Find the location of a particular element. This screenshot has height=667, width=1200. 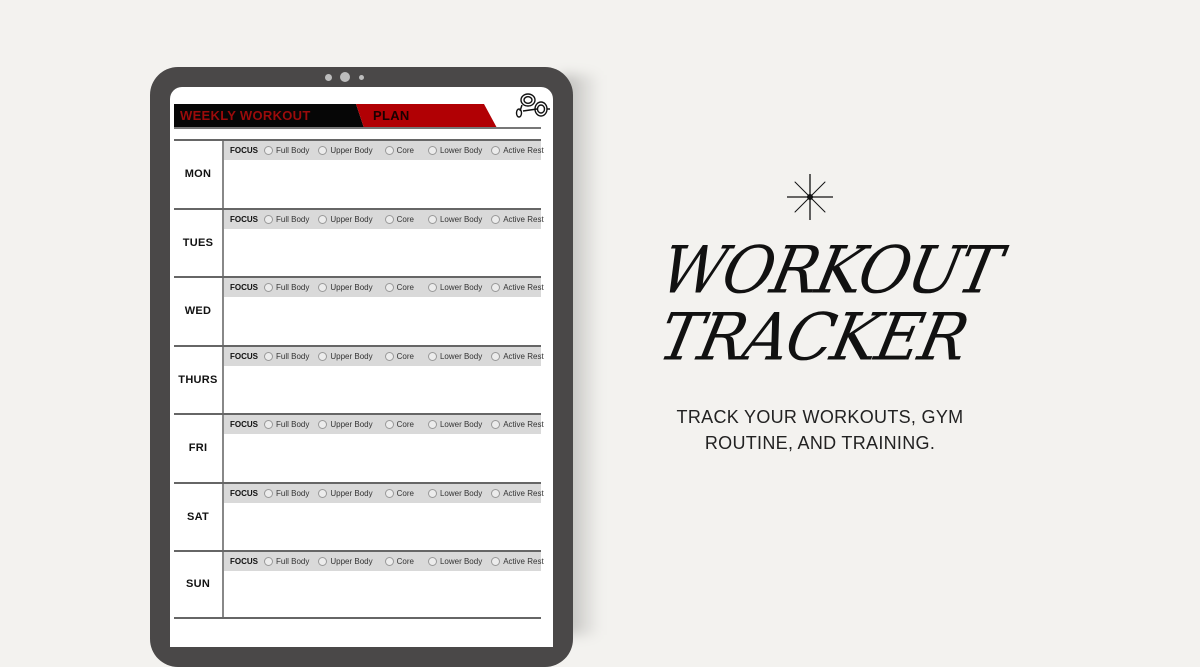

title-line-workout: WORKOUT is located at coordinates (830, 270).